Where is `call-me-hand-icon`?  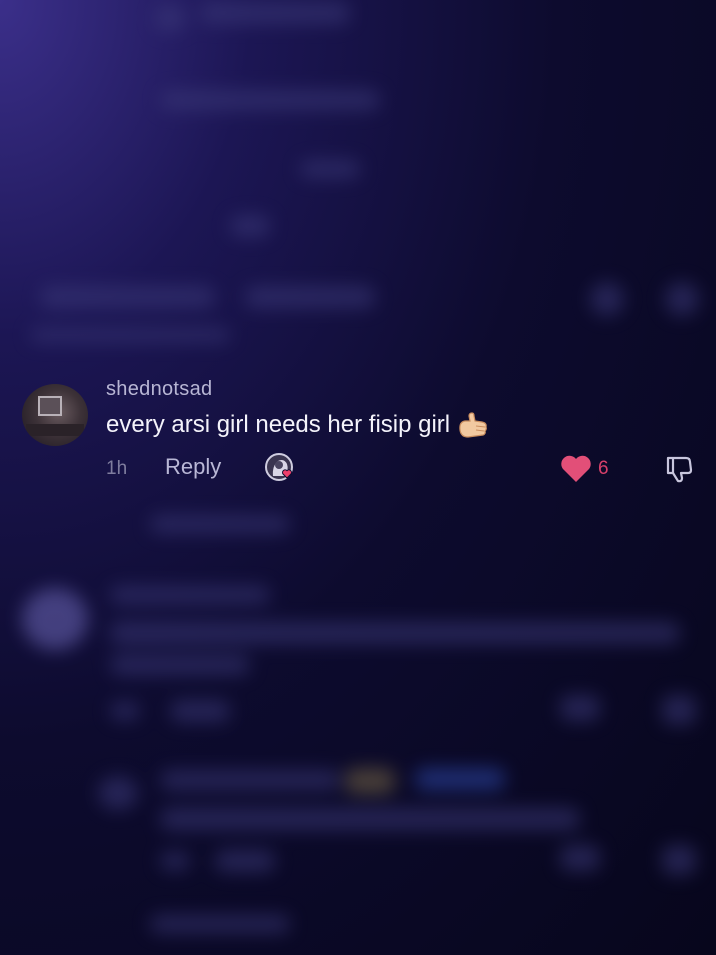
call-me-hand-icon is located at coordinates (473, 425).